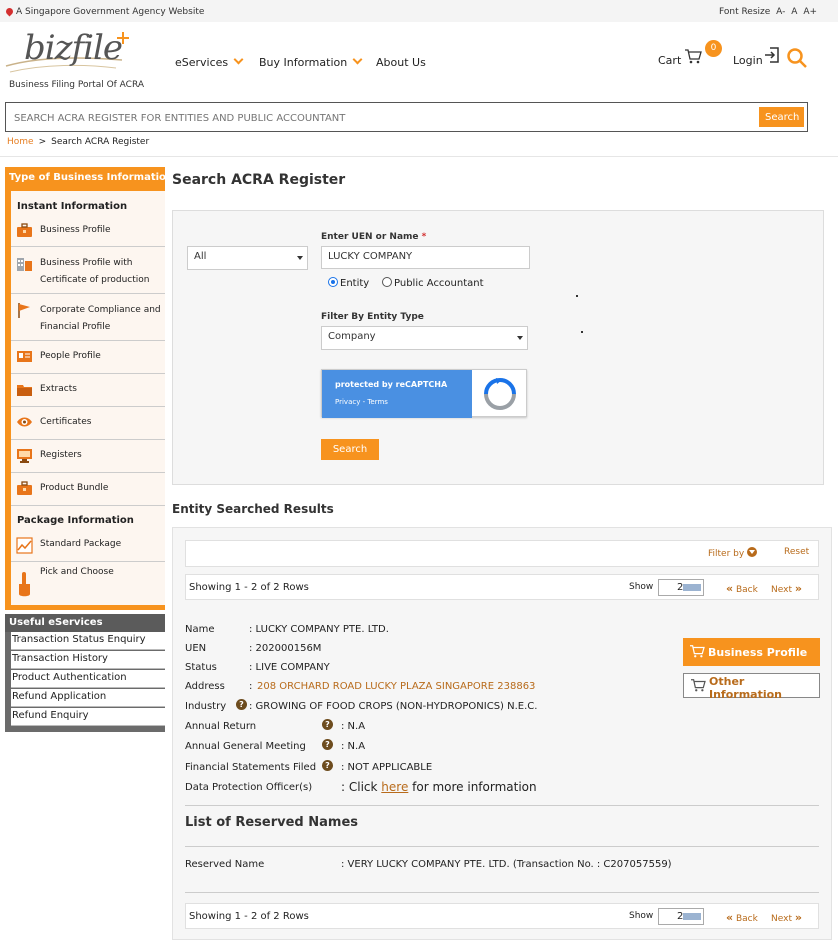 This screenshot has height=946, width=838. What do you see at coordinates (669, 60) in the screenshot?
I see `cart-label: Cart` at bounding box center [669, 60].